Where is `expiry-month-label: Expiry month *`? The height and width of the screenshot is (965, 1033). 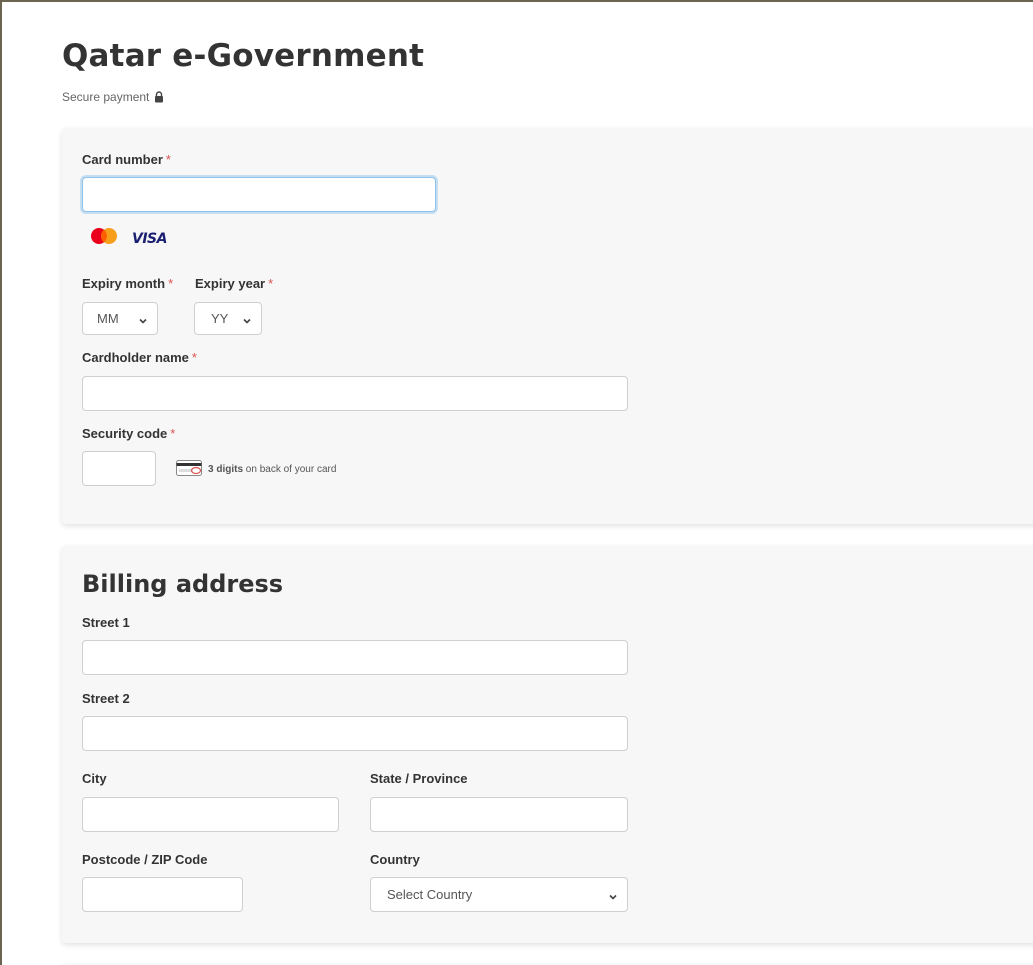 expiry-month-label: Expiry month * is located at coordinates (127, 283).